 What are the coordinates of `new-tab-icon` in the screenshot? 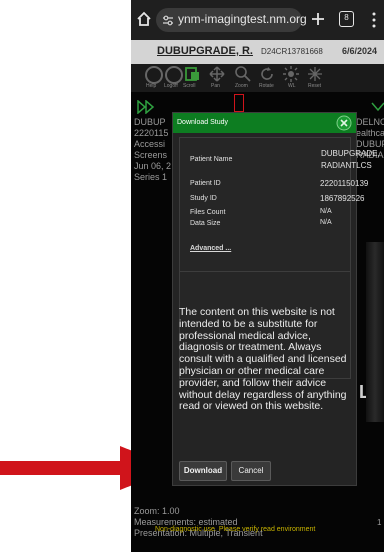 It's located at (318, 19).